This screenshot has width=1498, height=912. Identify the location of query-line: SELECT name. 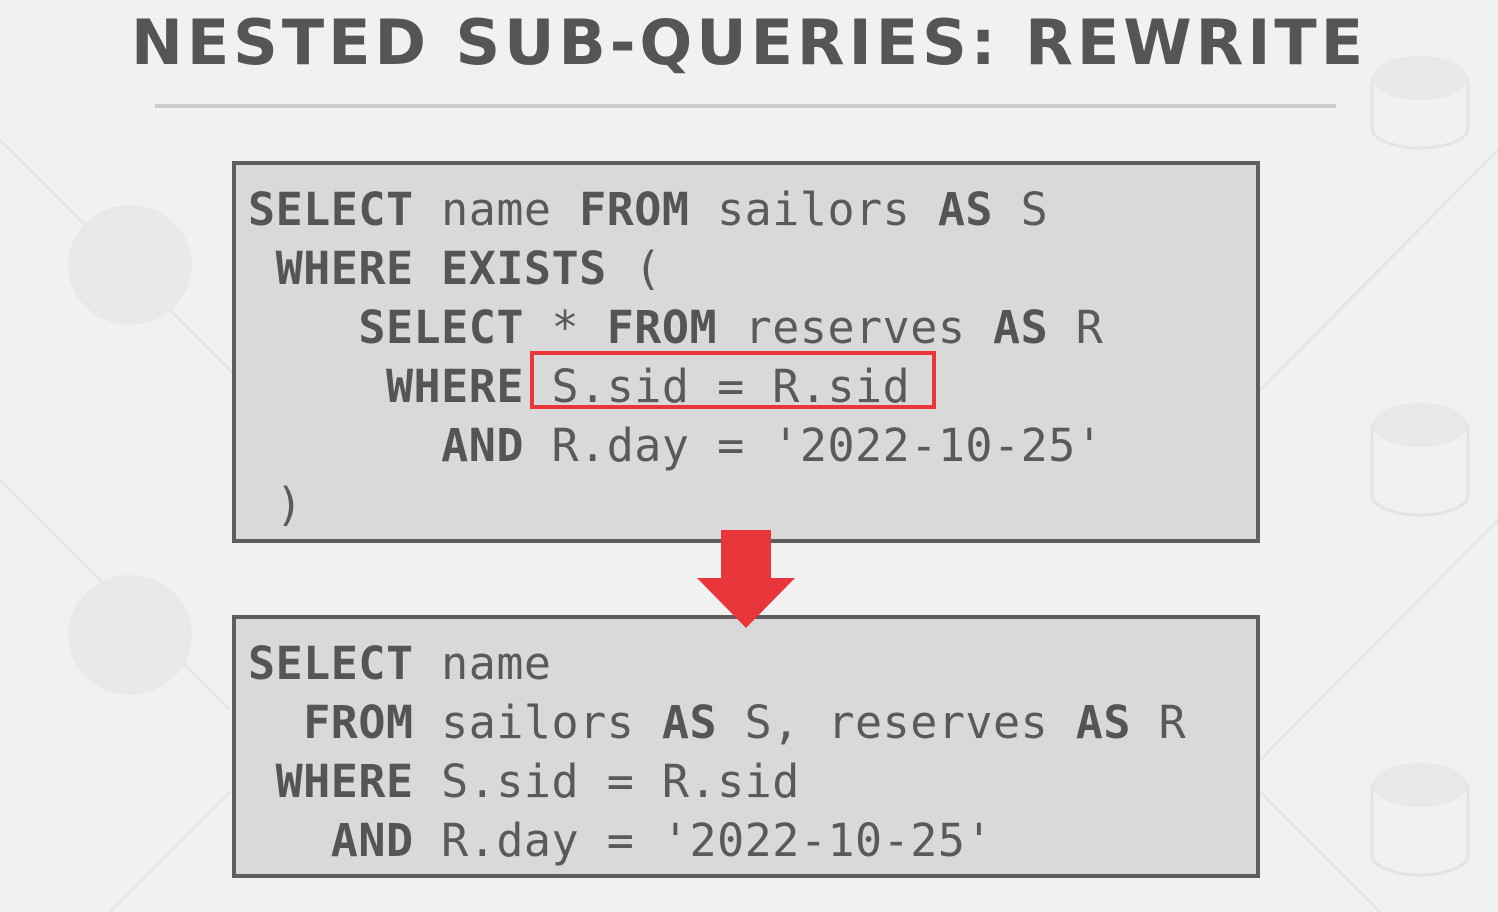
(400, 663).